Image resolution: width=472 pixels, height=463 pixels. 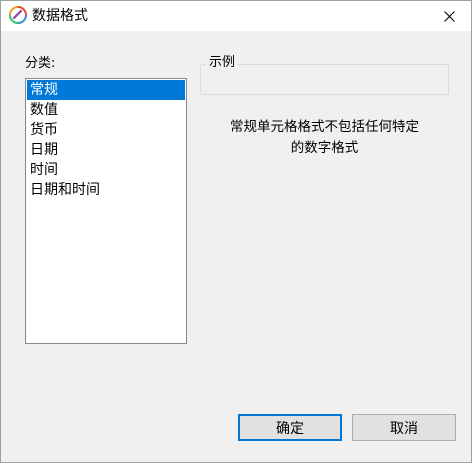 What do you see at coordinates (324, 138) in the screenshot?
I see `format-description: 常规单元格格式不包括任何特定 的数字格式` at bounding box center [324, 138].